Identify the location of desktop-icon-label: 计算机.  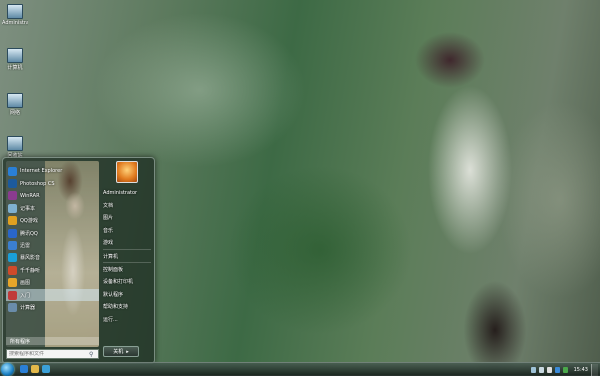
(15, 68).